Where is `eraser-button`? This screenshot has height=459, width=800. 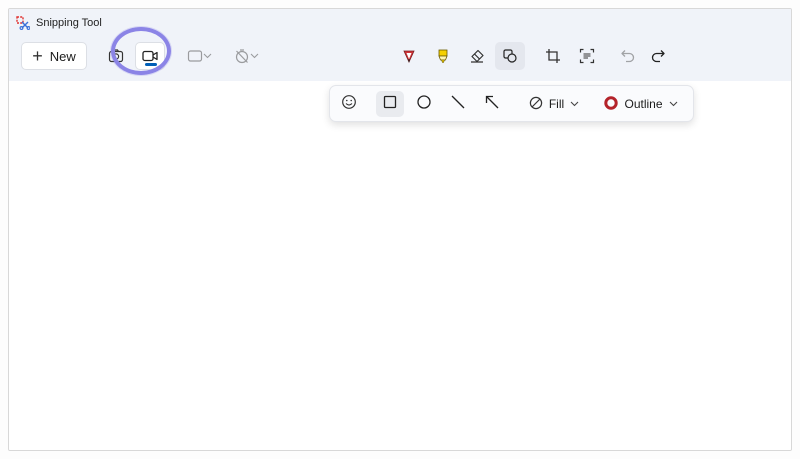 eraser-button is located at coordinates (477, 56).